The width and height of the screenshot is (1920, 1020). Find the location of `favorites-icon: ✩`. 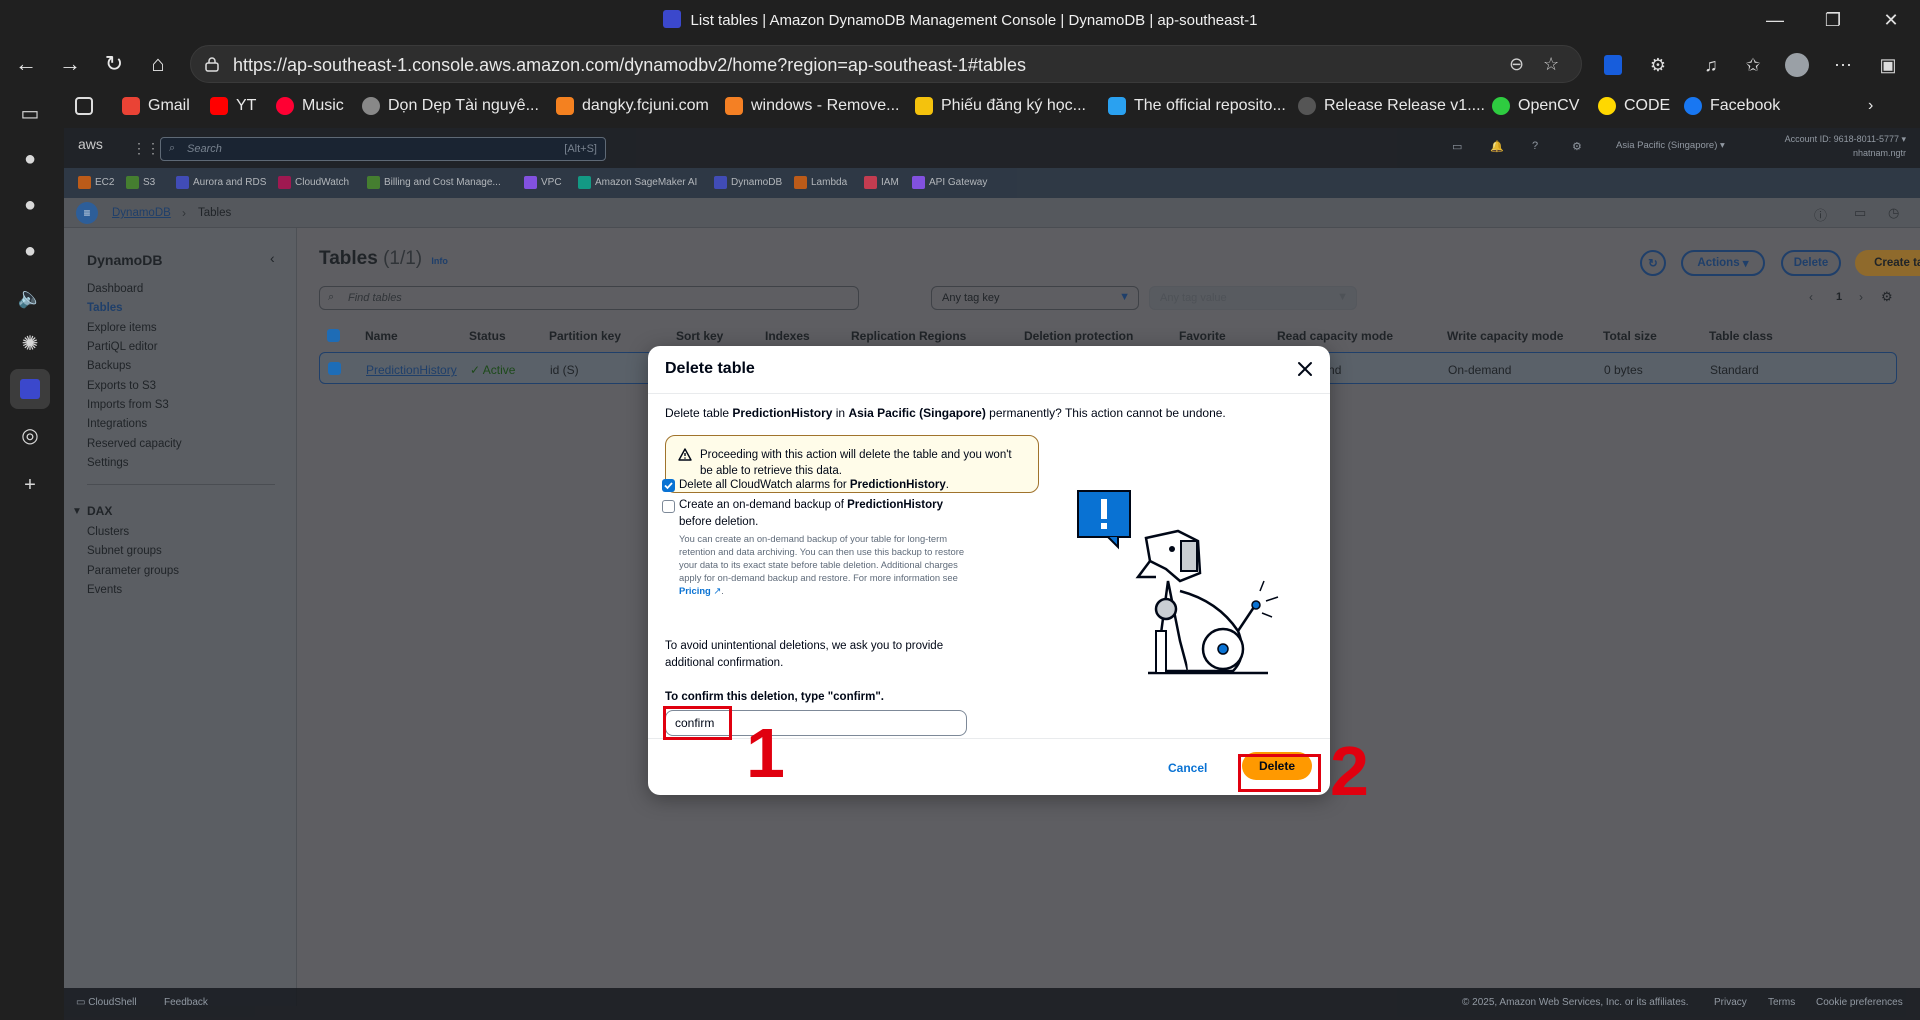

favorites-icon: ✩ is located at coordinates (1753, 65).